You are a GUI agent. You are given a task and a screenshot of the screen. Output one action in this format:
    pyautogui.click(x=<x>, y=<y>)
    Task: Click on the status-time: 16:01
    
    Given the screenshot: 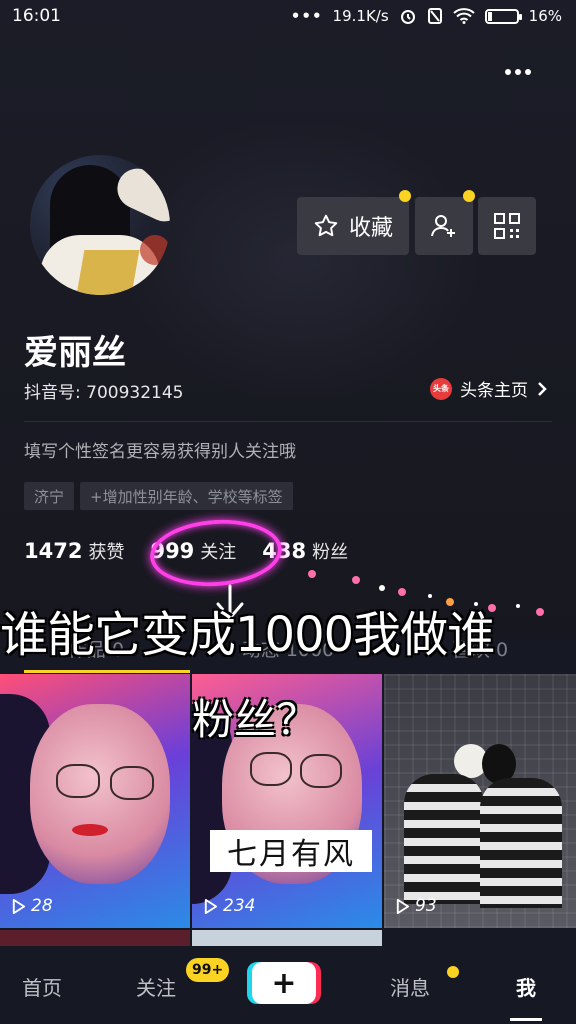 What is the action you would take?
    pyautogui.click(x=36, y=16)
    